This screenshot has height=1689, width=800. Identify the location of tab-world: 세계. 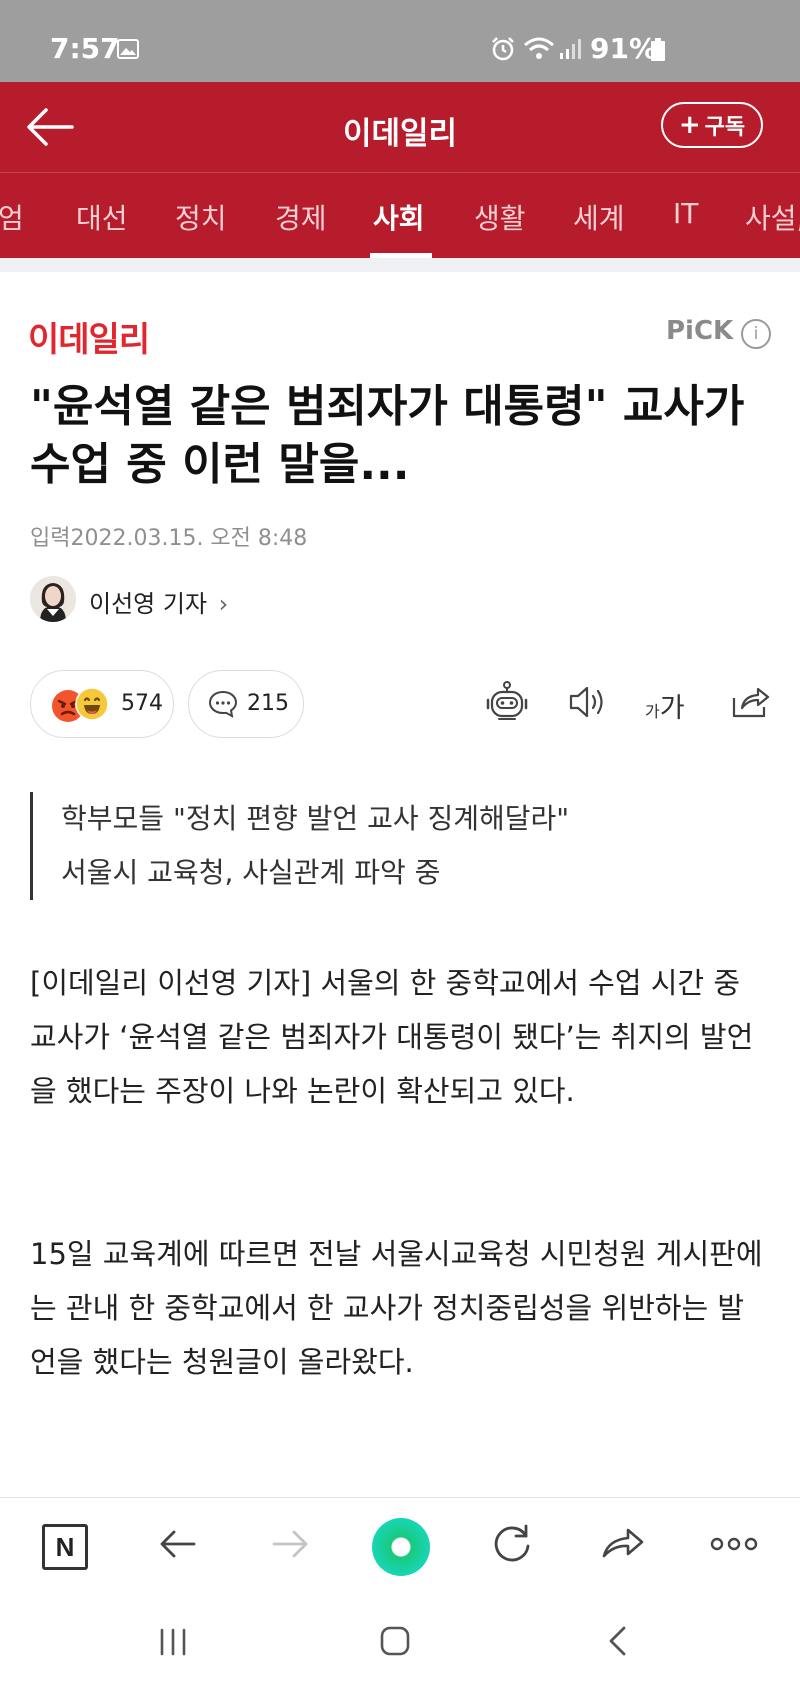
(599, 217).